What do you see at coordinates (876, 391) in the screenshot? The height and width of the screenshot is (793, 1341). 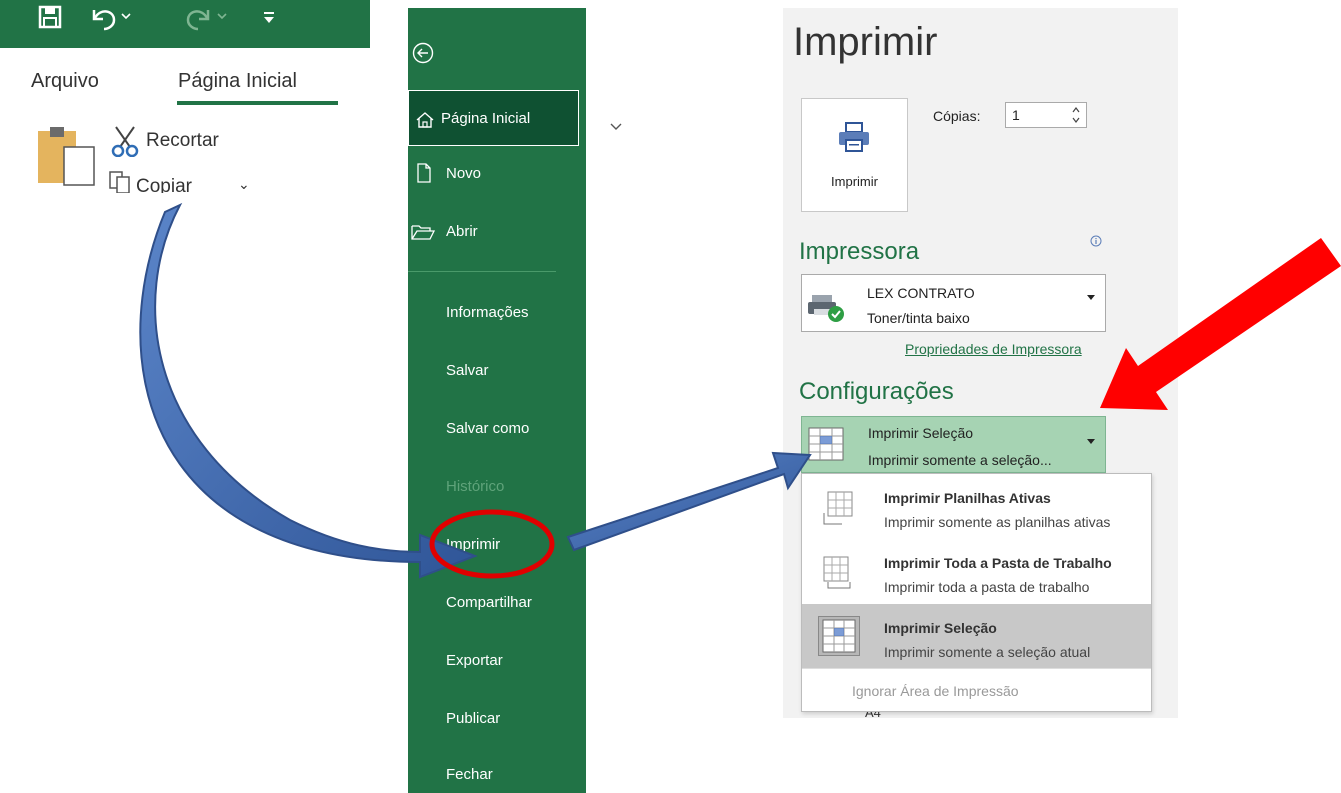 I see `settings-section-title: Configurações` at bounding box center [876, 391].